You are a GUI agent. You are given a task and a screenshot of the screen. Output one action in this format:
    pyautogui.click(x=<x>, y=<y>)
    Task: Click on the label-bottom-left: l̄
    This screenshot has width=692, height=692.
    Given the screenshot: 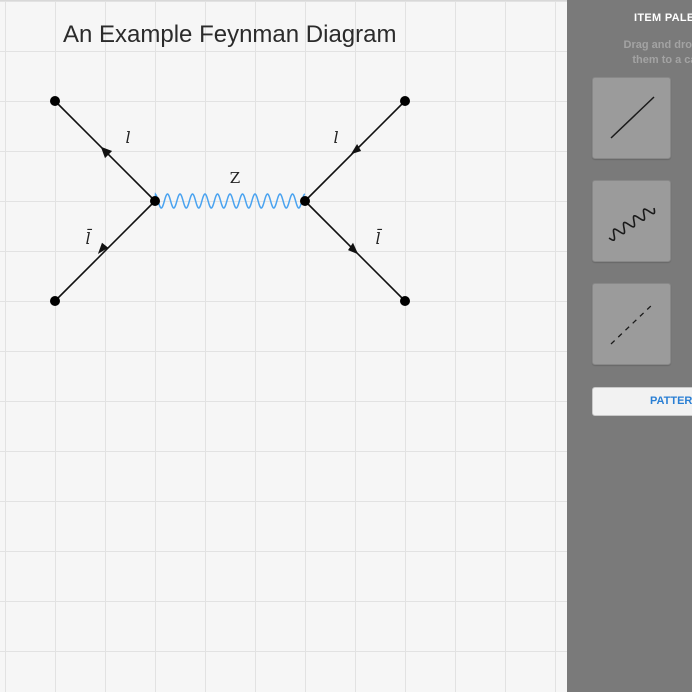 What is the action you would take?
    pyautogui.click(x=88, y=237)
    